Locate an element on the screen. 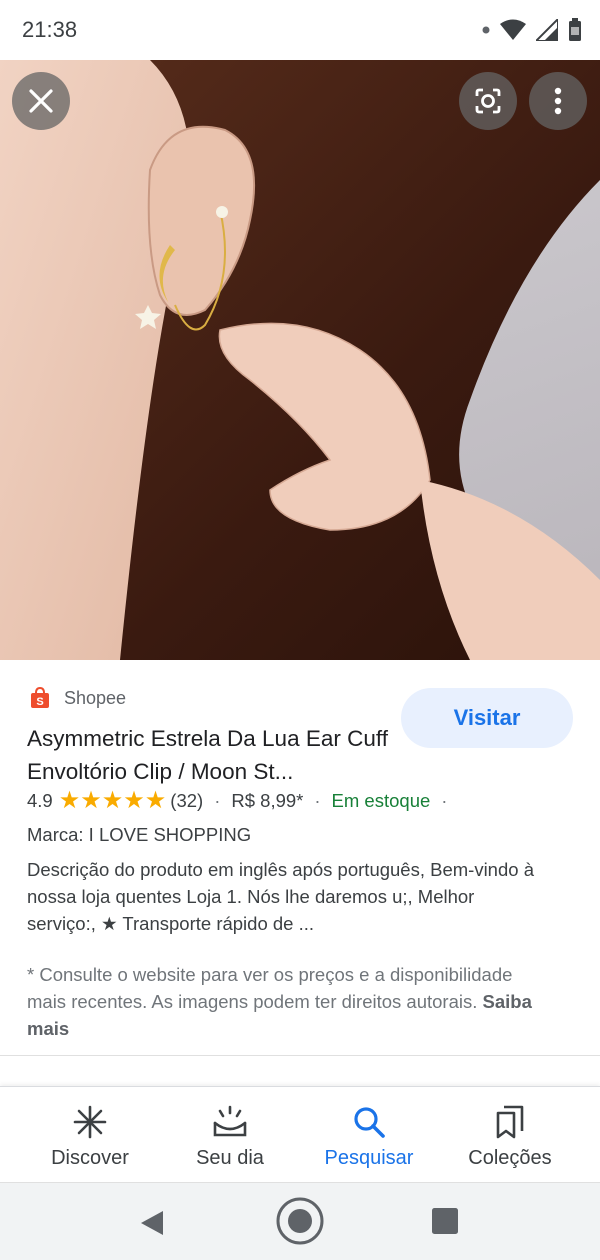 The image size is (600, 1260). shopee-bag-icon: S is located at coordinates (40, 697).